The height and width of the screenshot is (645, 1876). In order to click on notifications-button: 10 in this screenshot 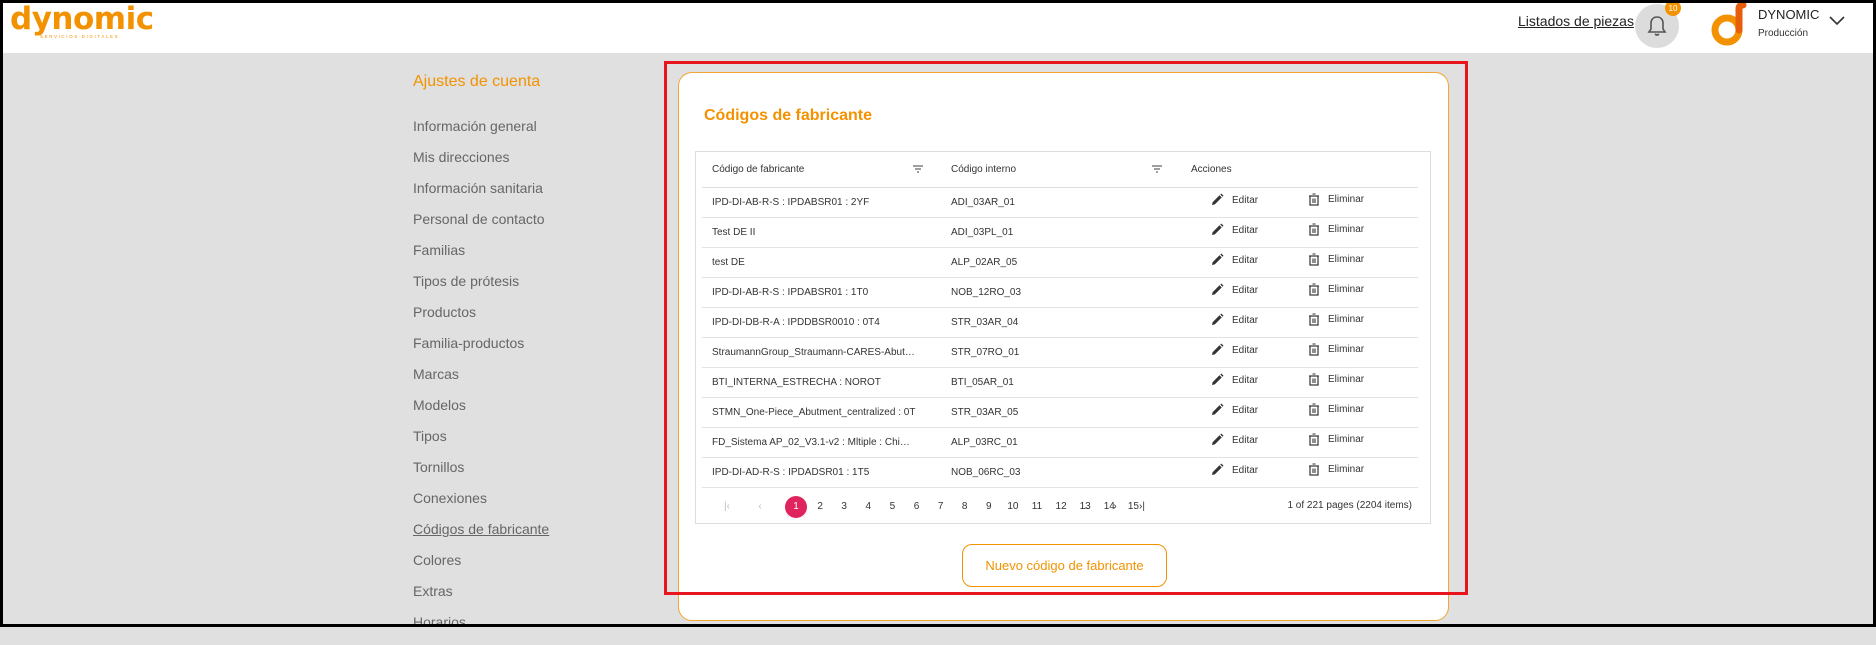, I will do `click(1658, 24)`.